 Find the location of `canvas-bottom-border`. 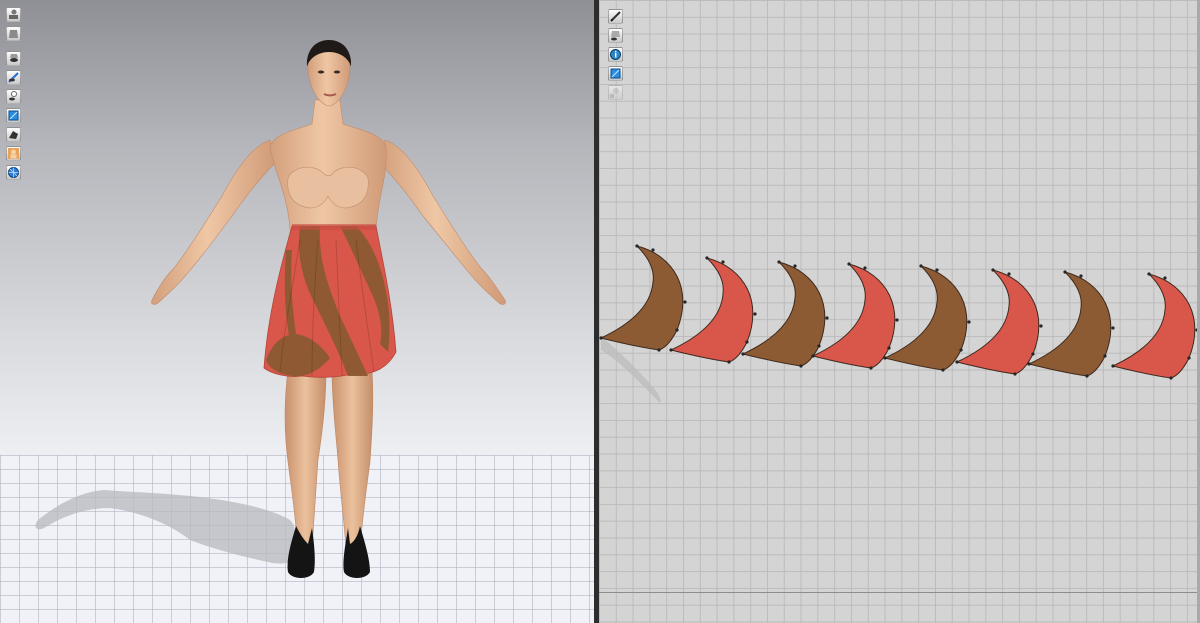

canvas-bottom-border is located at coordinates (899, 592).